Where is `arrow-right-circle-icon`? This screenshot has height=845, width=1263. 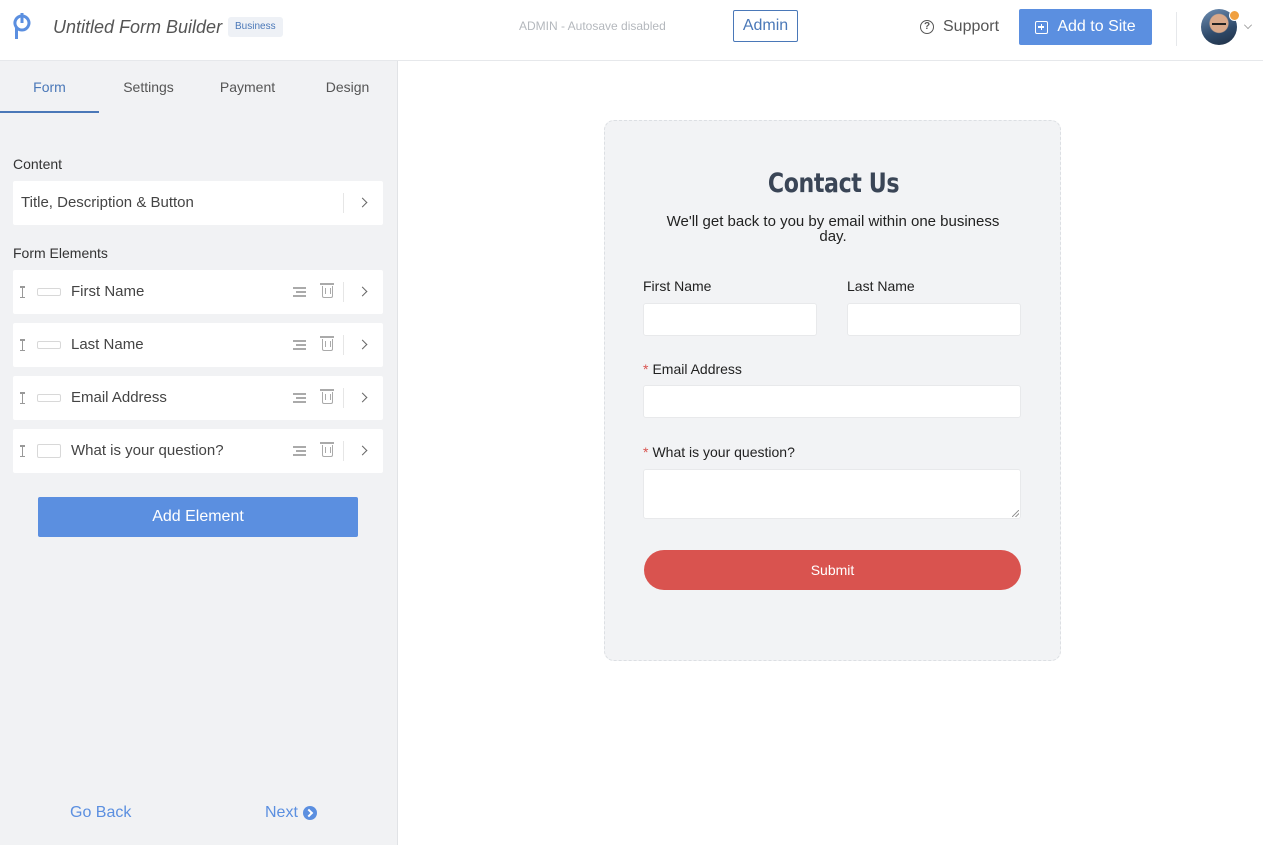 arrow-right-circle-icon is located at coordinates (309, 813).